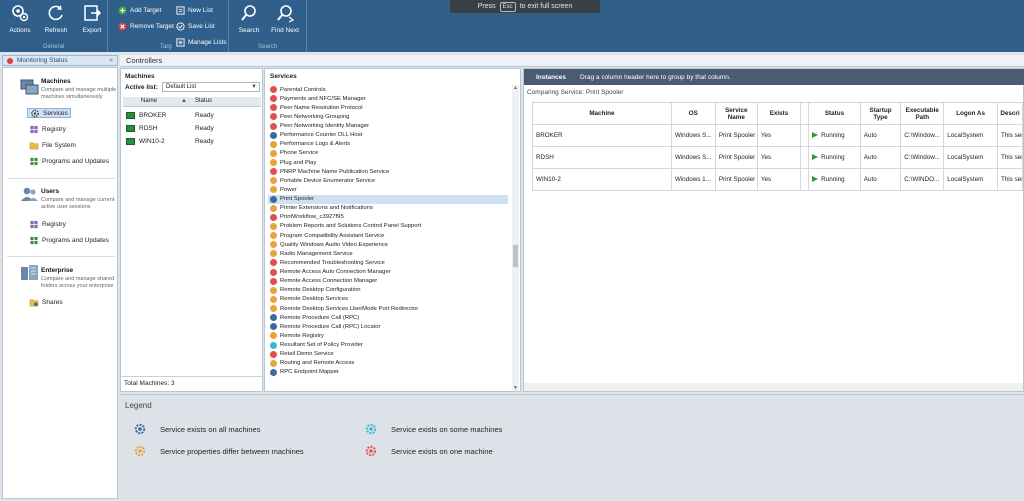 This screenshot has width=1024, height=501. I want to click on service-name: Remote Desktop Services, so click(314, 299).